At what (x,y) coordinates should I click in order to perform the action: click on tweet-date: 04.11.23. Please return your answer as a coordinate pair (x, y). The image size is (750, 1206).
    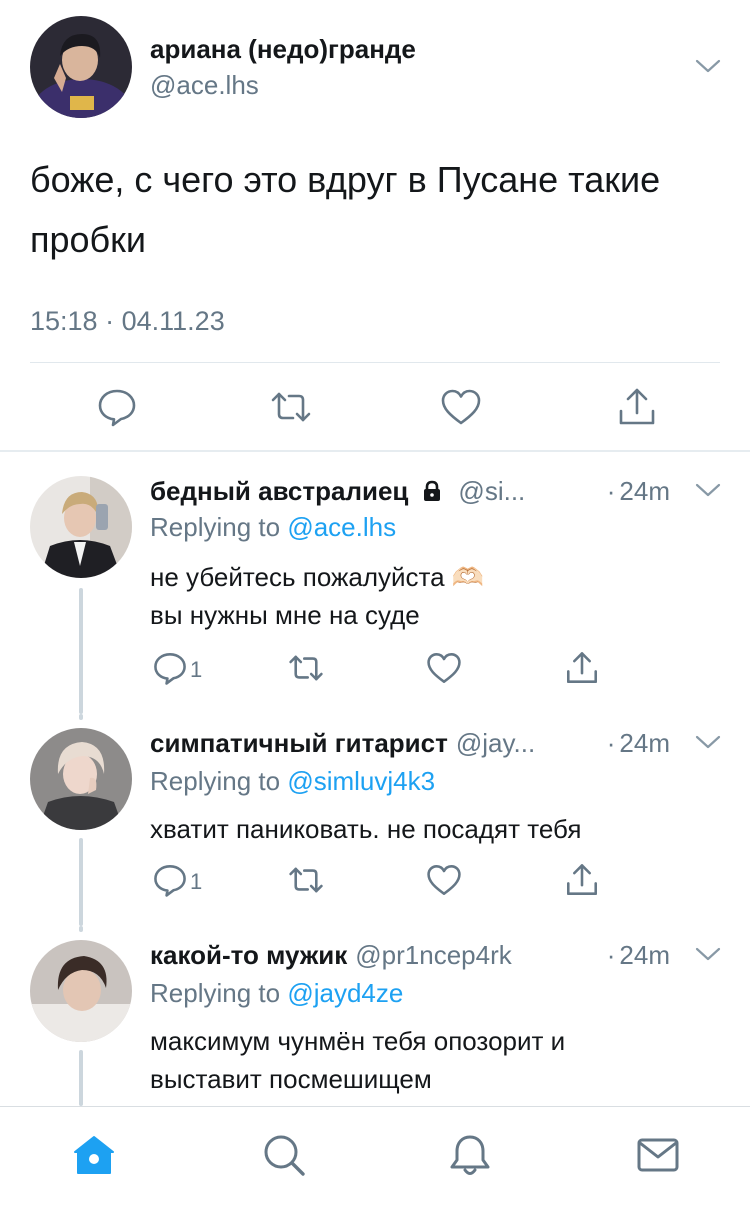
    Looking at the image, I should click on (173, 321).